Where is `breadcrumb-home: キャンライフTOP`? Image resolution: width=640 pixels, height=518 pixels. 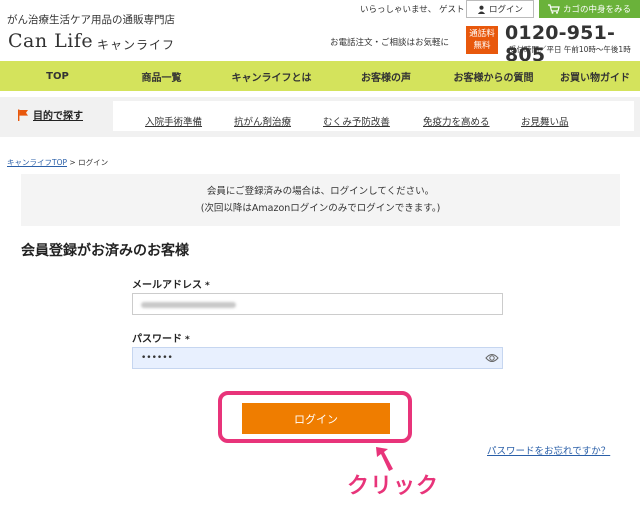
breadcrumb-home: キャンライフTOP is located at coordinates (37, 162).